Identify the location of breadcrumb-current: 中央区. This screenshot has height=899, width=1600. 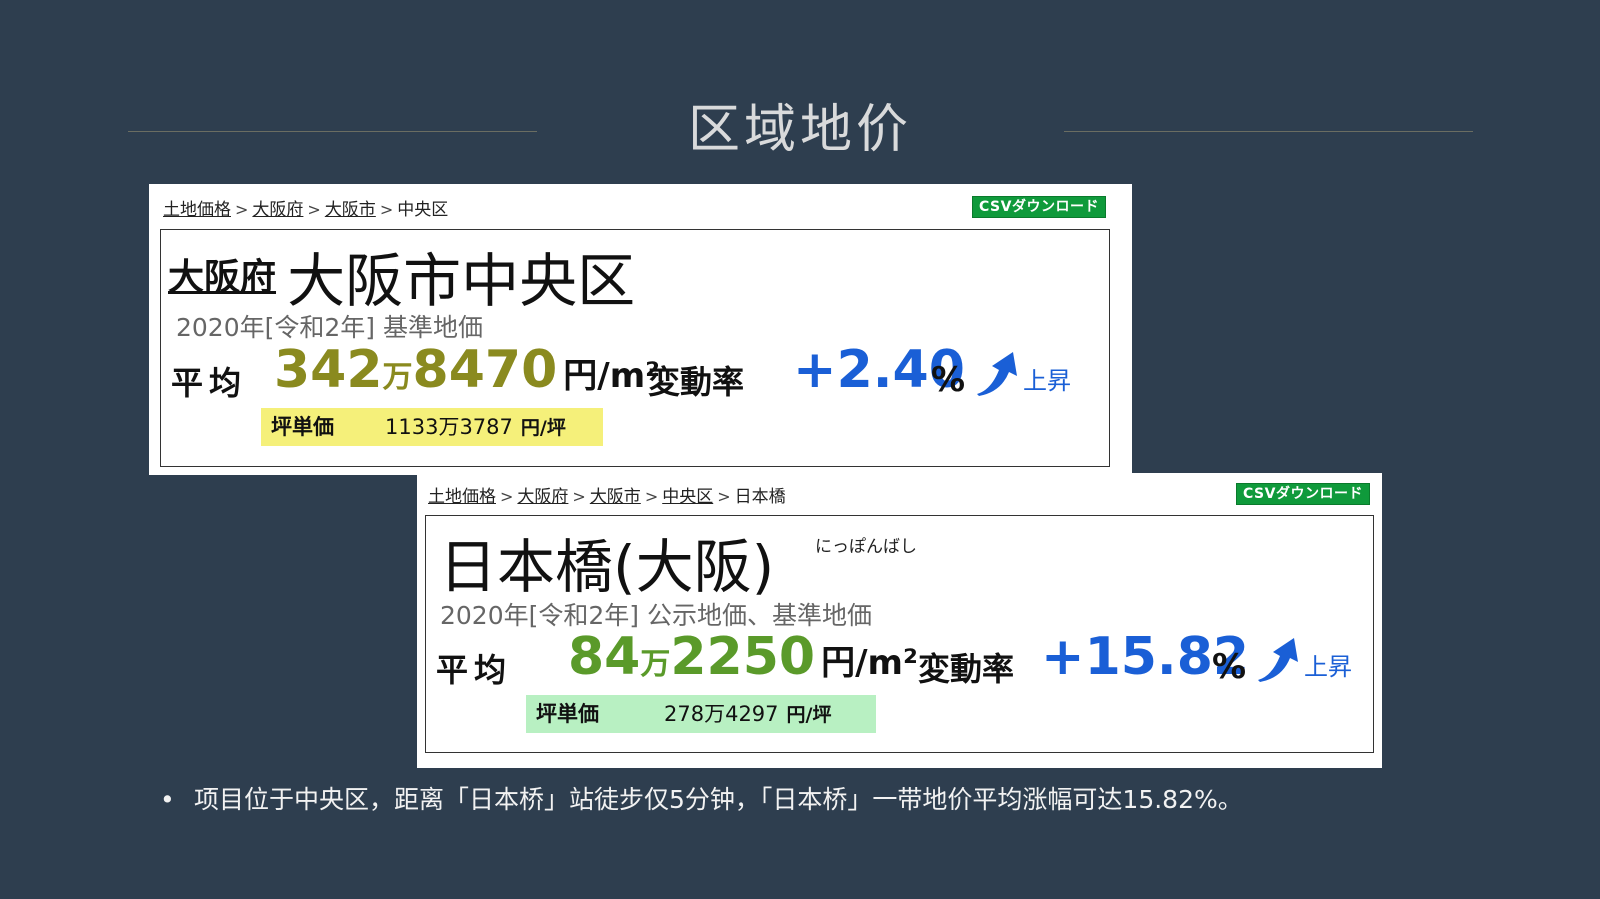
(423, 210).